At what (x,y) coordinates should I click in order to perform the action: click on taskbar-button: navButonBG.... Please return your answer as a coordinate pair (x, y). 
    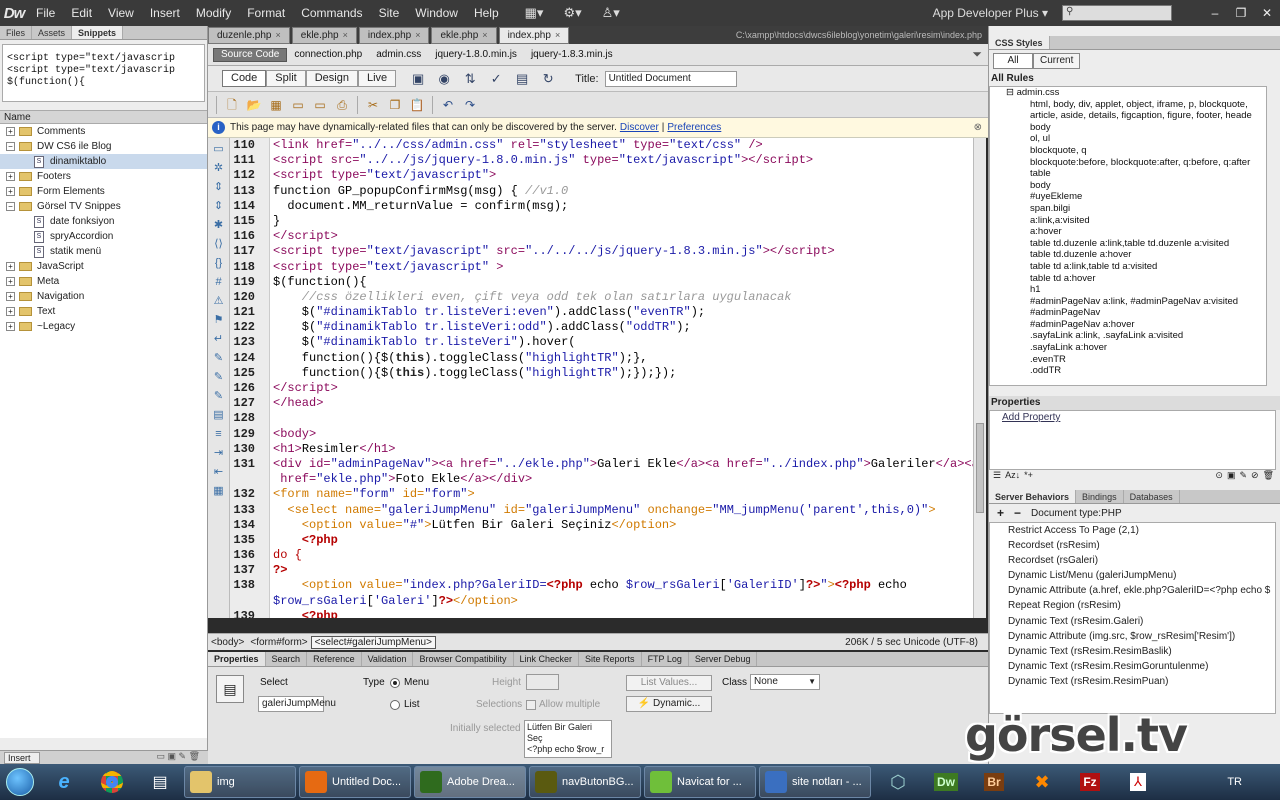
    Looking at the image, I should click on (585, 782).